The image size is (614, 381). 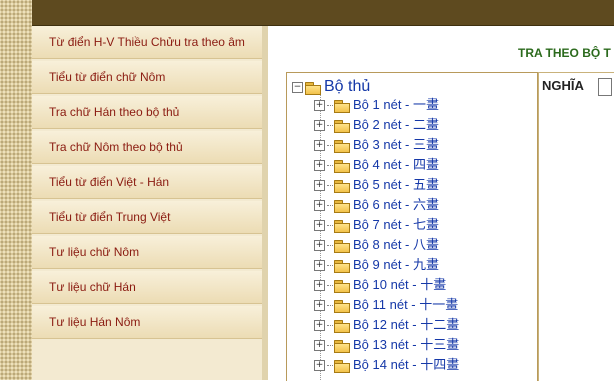 What do you see at coordinates (147, 147) in the screenshot?
I see `sidebar-item-nom-by-radical: Tra chữ Nôm theo bộ thủ` at bounding box center [147, 147].